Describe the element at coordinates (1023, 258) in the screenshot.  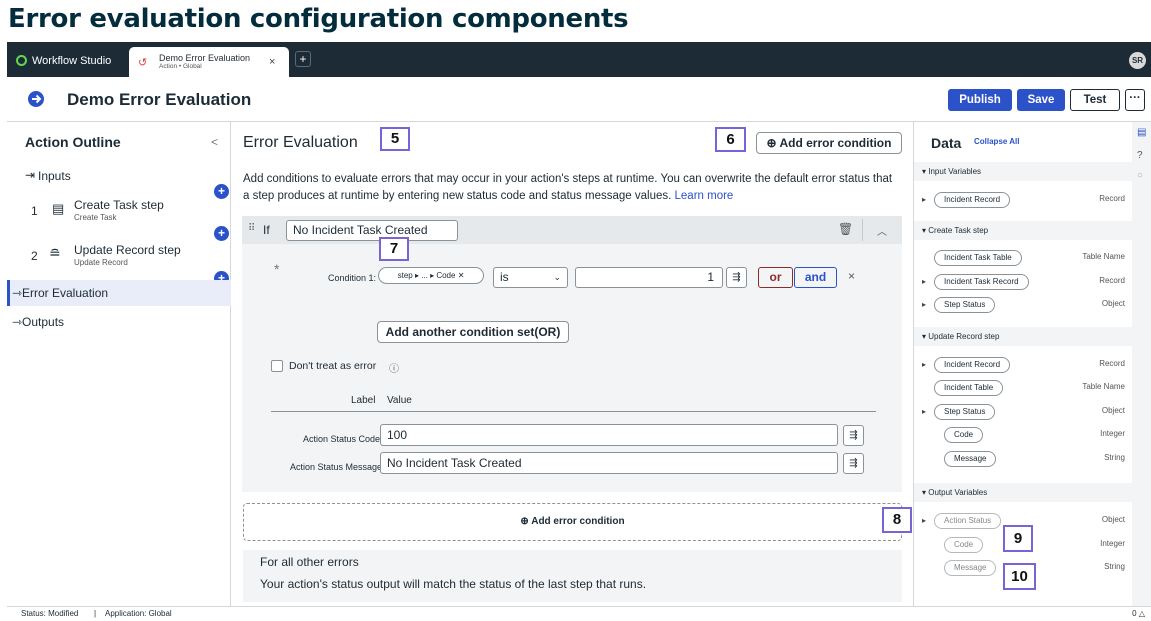
I see `data-row-incident-task-table: Incident Task Table Table Name` at that location.